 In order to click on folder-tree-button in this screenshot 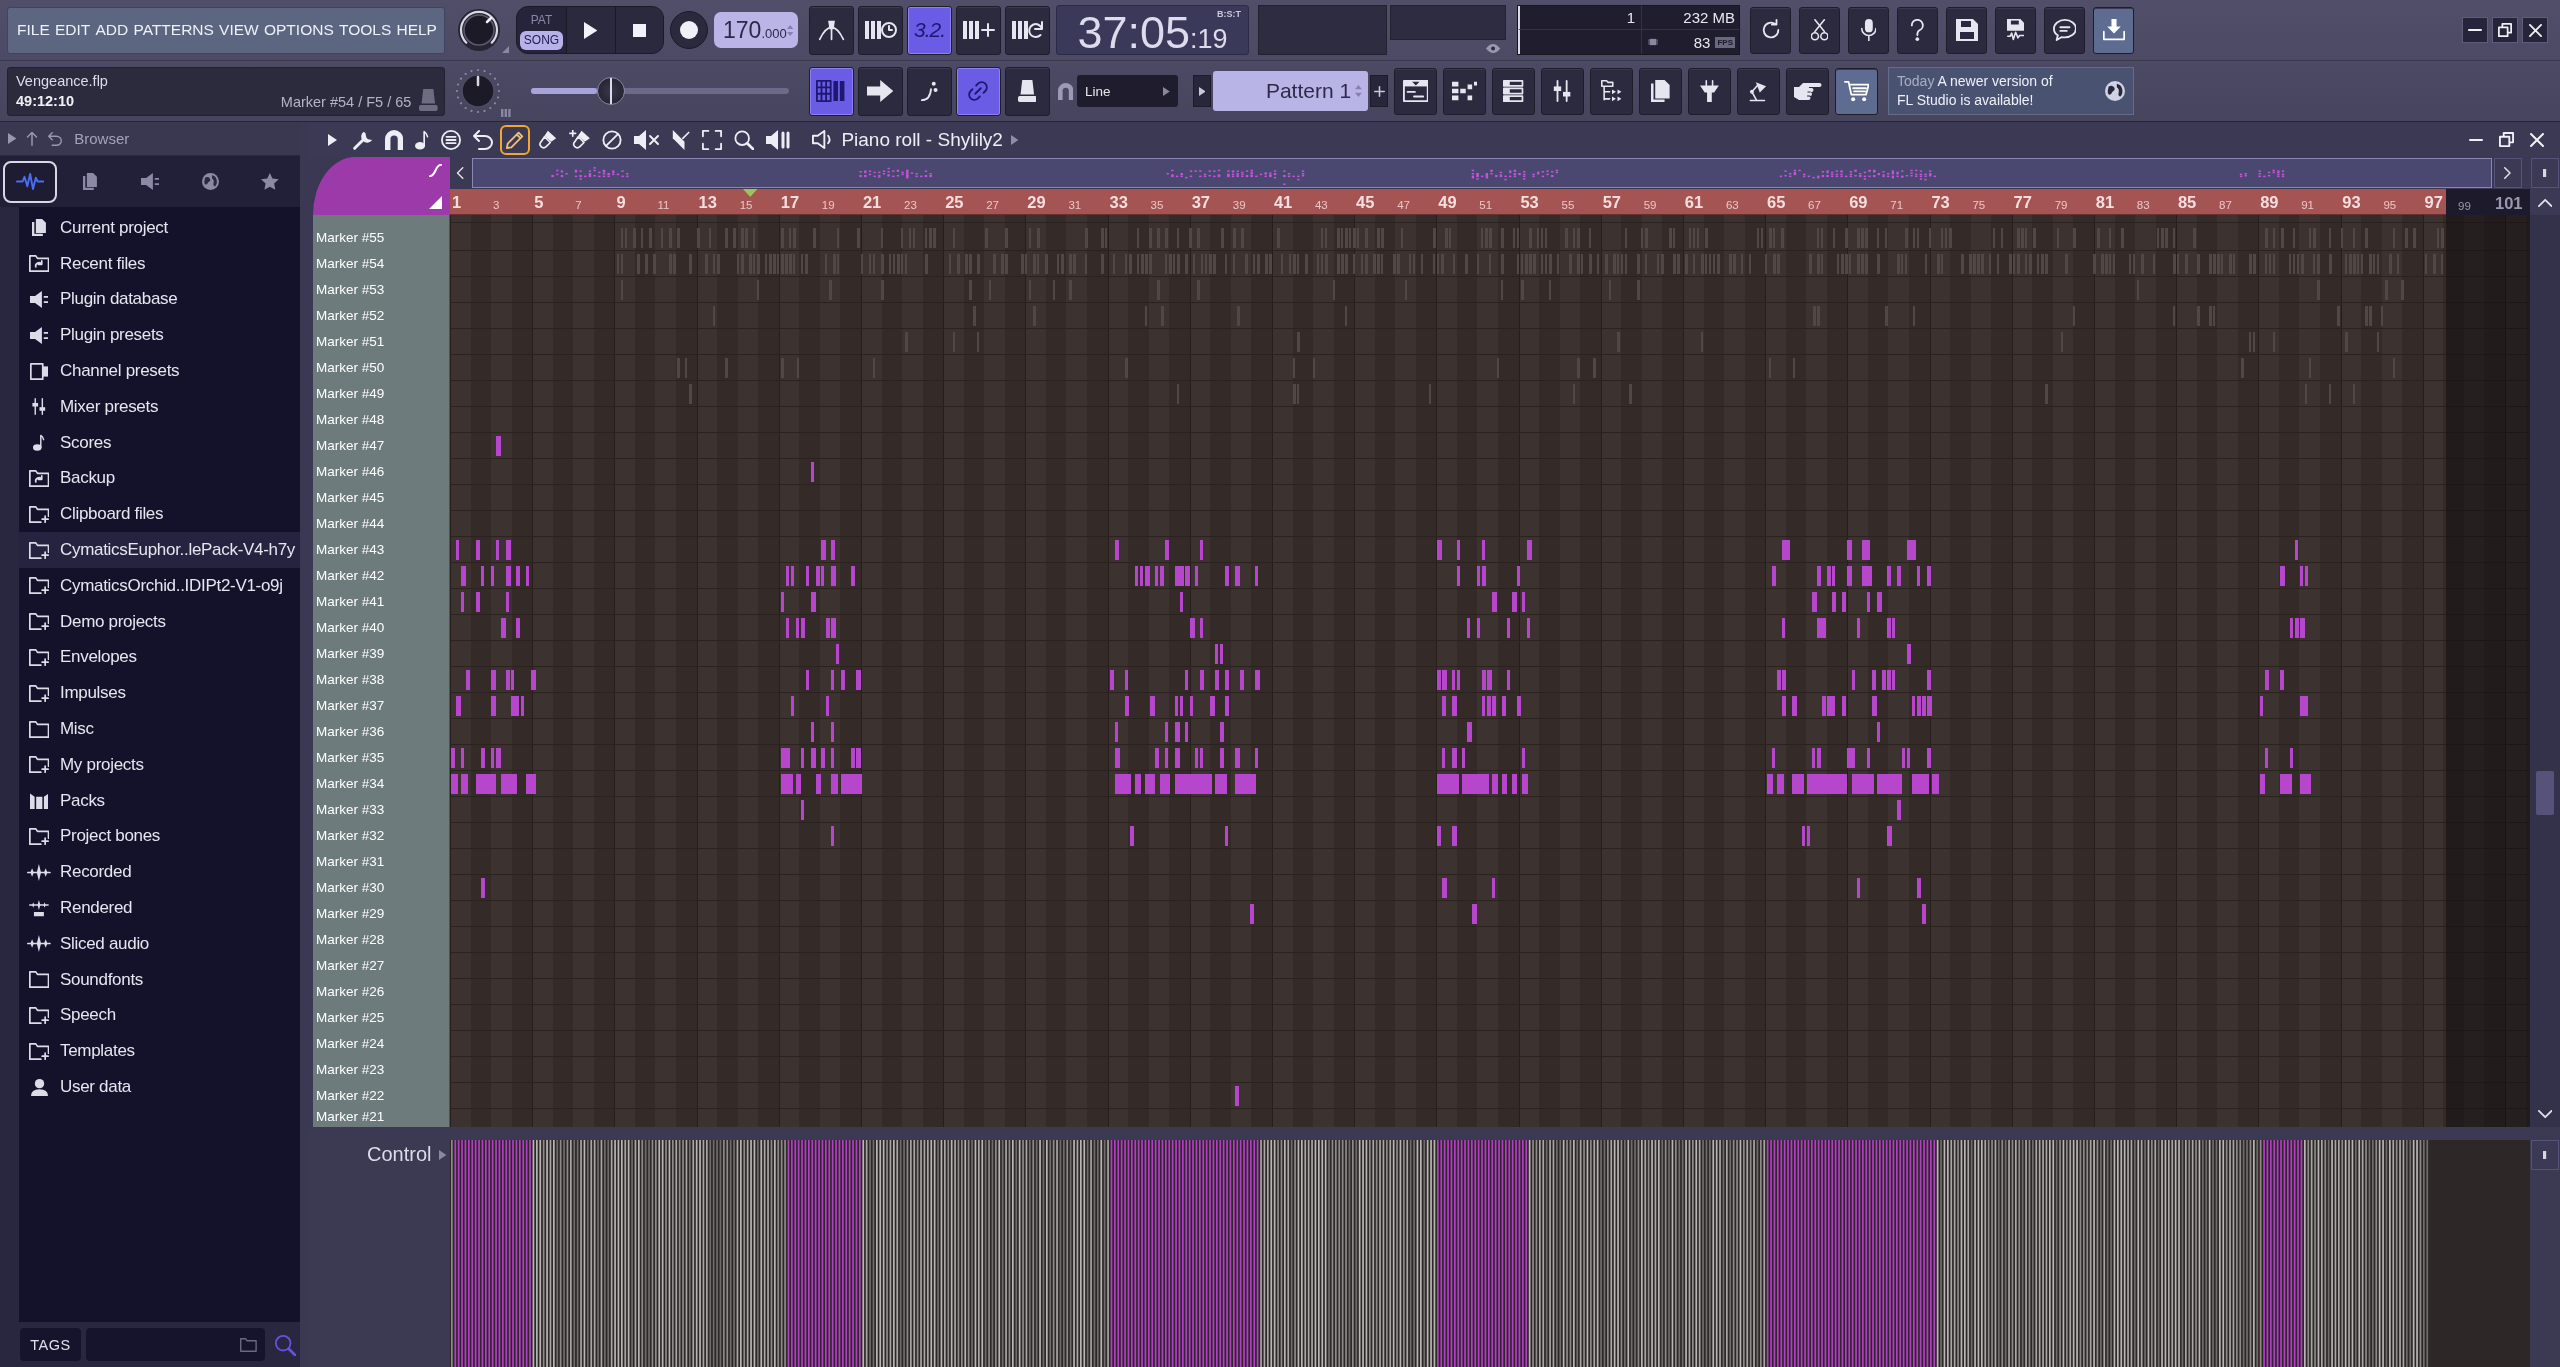, I will do `click(1612, 91)`.